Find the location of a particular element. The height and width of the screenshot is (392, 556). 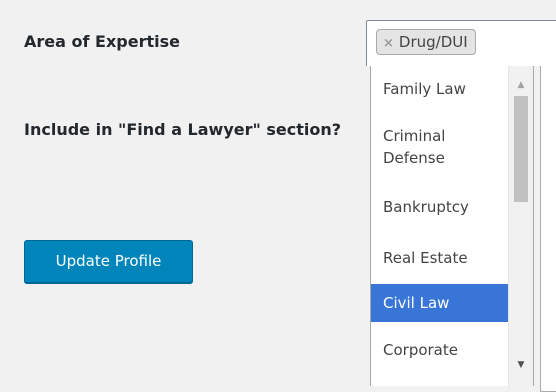

chip-remove-icon: × is located at coordinates (388, 44).